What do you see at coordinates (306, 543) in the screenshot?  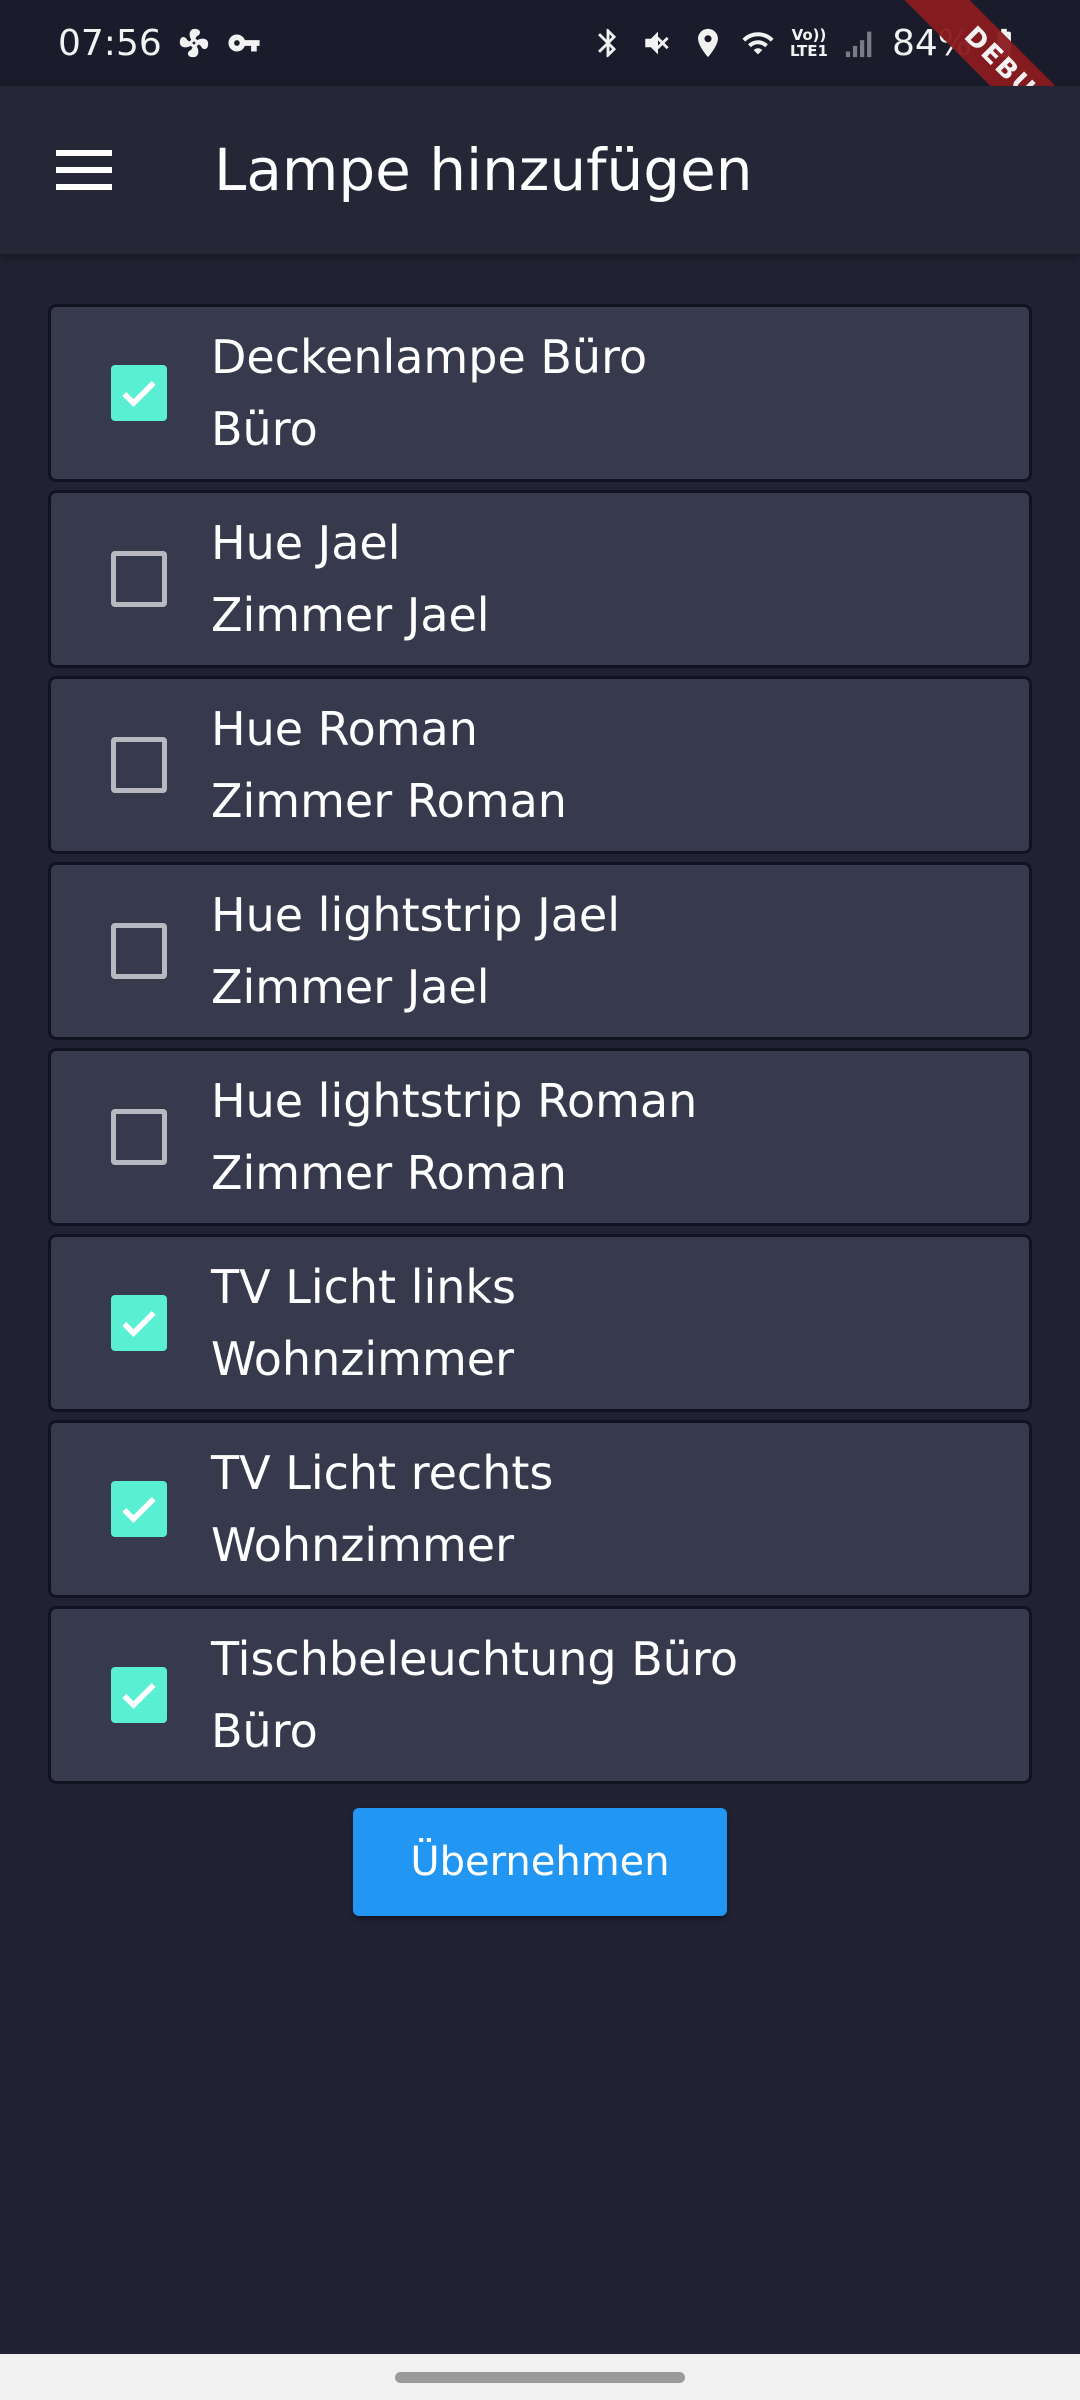 I see `lamp-name: Hue Jael` at bounding box center [306, 543].